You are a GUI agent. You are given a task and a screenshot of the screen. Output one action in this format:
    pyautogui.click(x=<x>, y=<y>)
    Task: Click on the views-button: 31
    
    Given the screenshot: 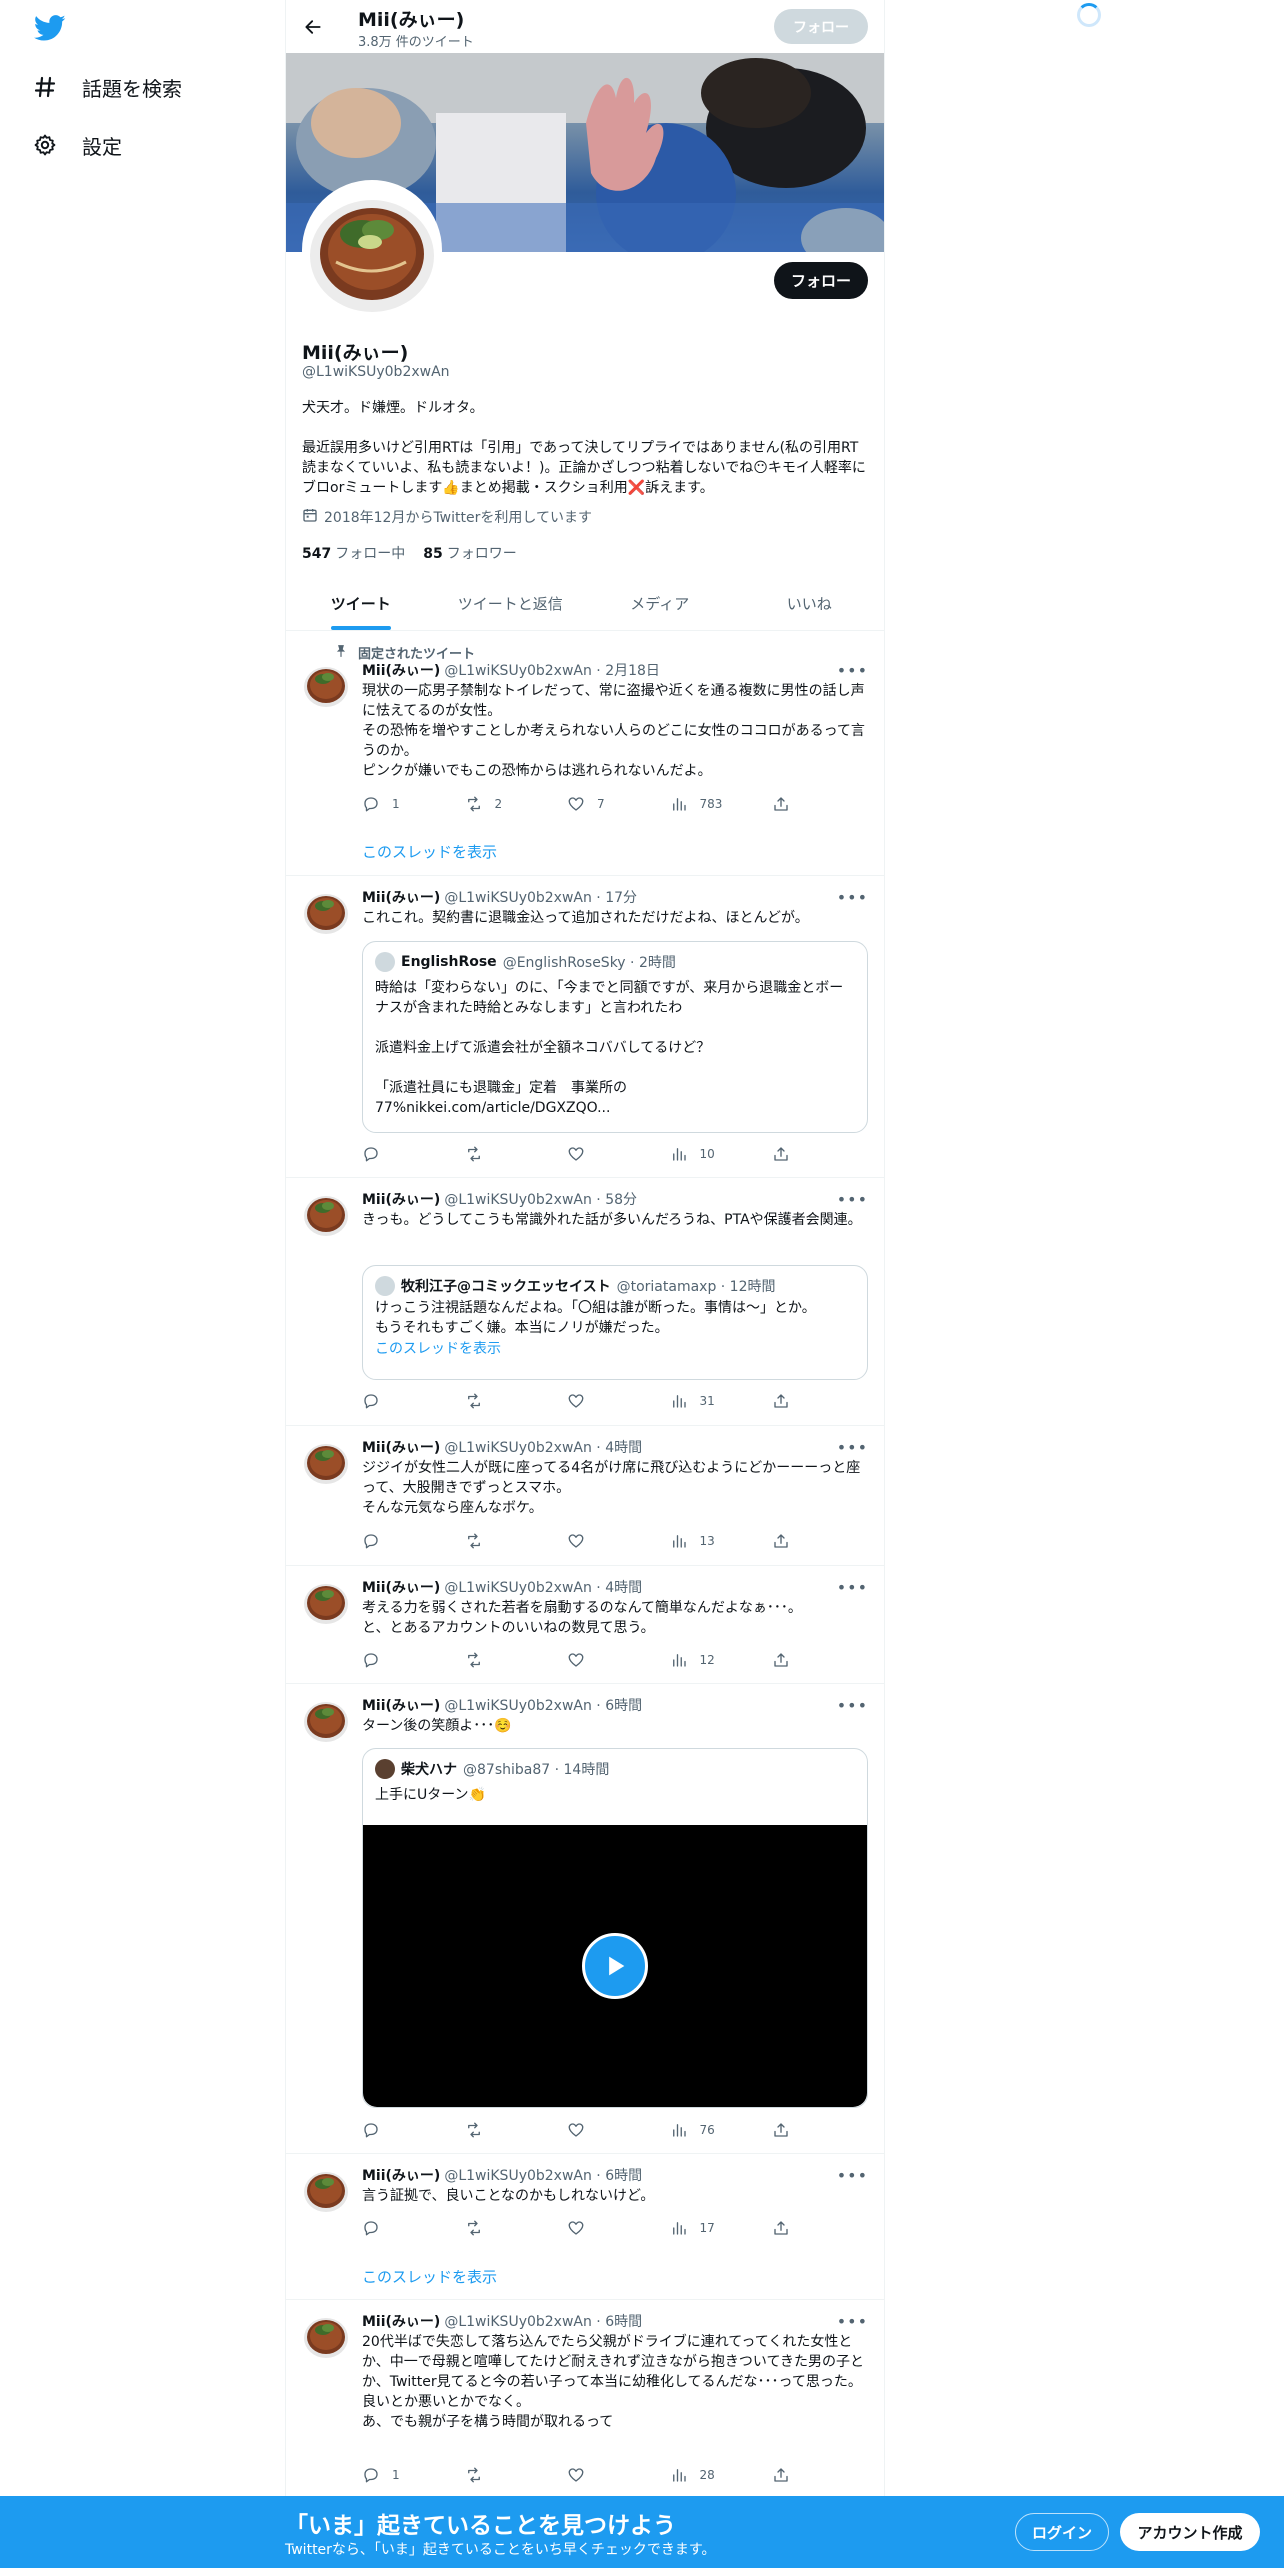 What is the action you would take?
    pyautogui.click(x=710, y=1401)
    